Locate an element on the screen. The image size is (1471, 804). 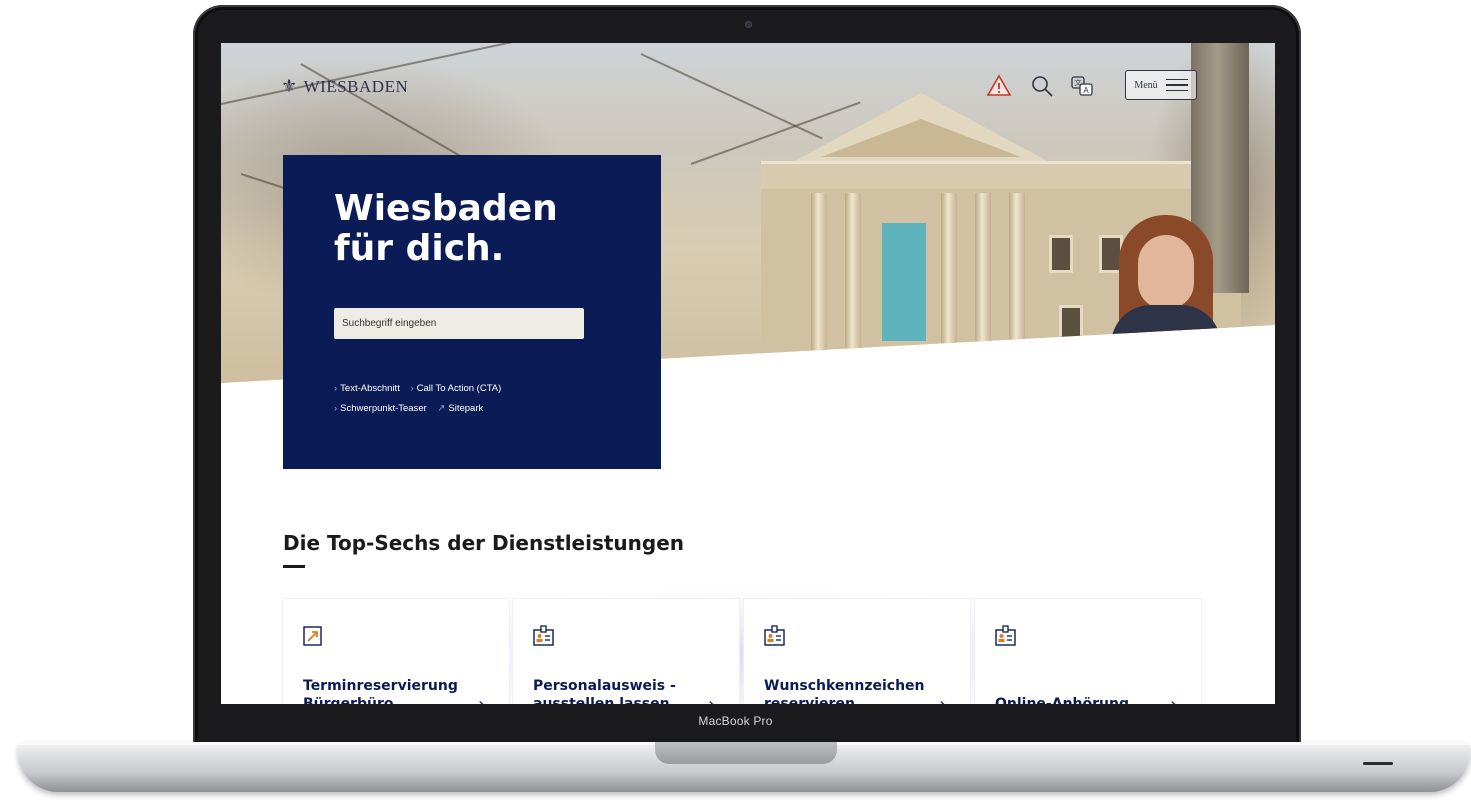
link-call-to-action: › Call To Action (CTA) is located at coordinates (455, 388).